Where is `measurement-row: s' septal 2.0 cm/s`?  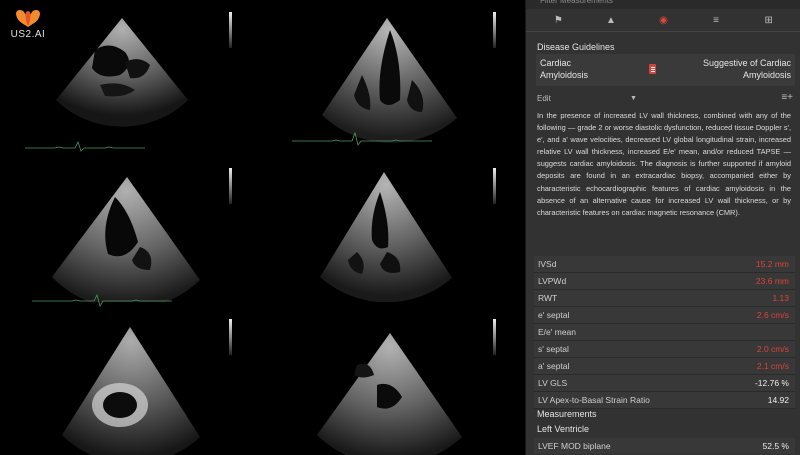 measurement-row: s' septal 2.0 cm/s is located at coordinates (664, 349).